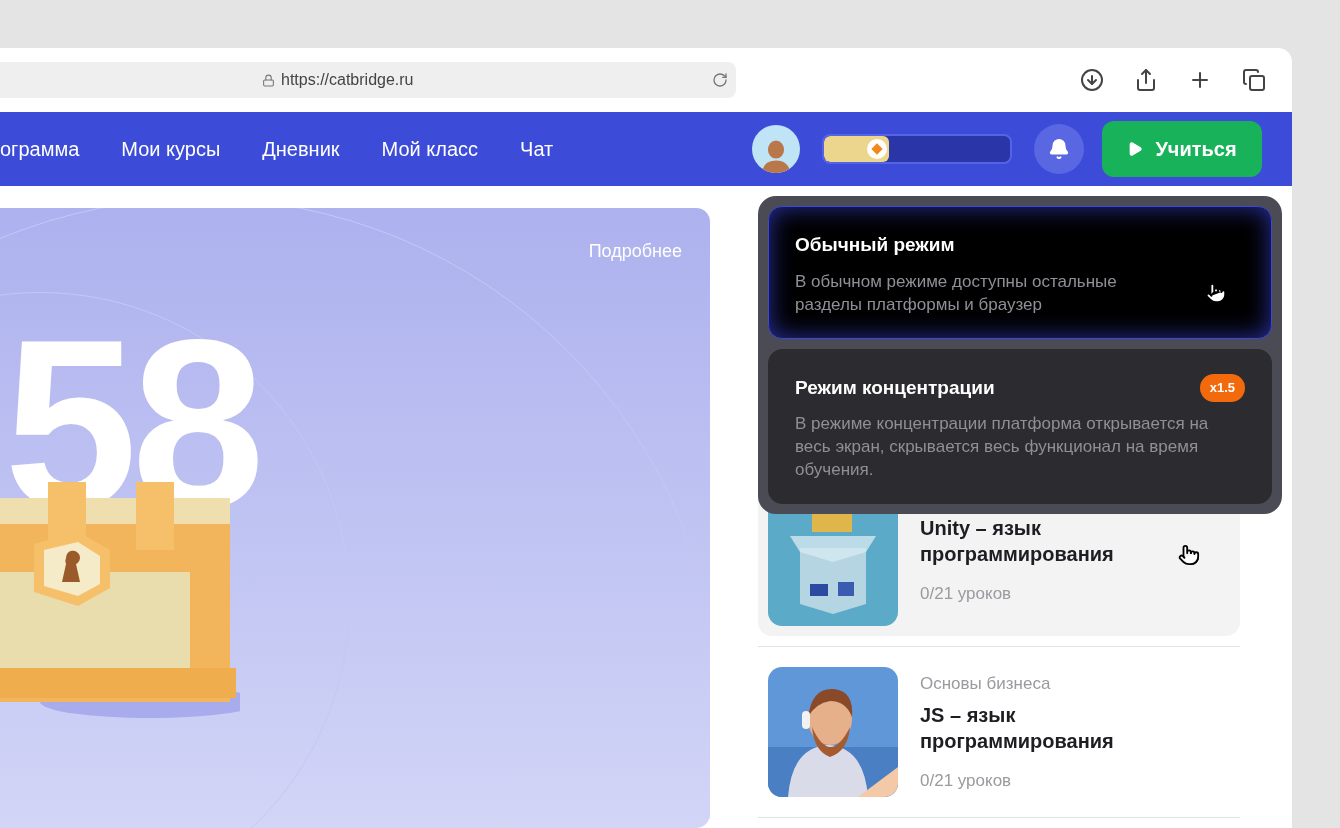 The image size is (1340, 828). Describe the element at coordinates (1002, 447) in the screenshot. I see `mode-description: В режиме концентрации платформа открывается на весь экран, скрывается весь функционал на время обучения.` at that location.